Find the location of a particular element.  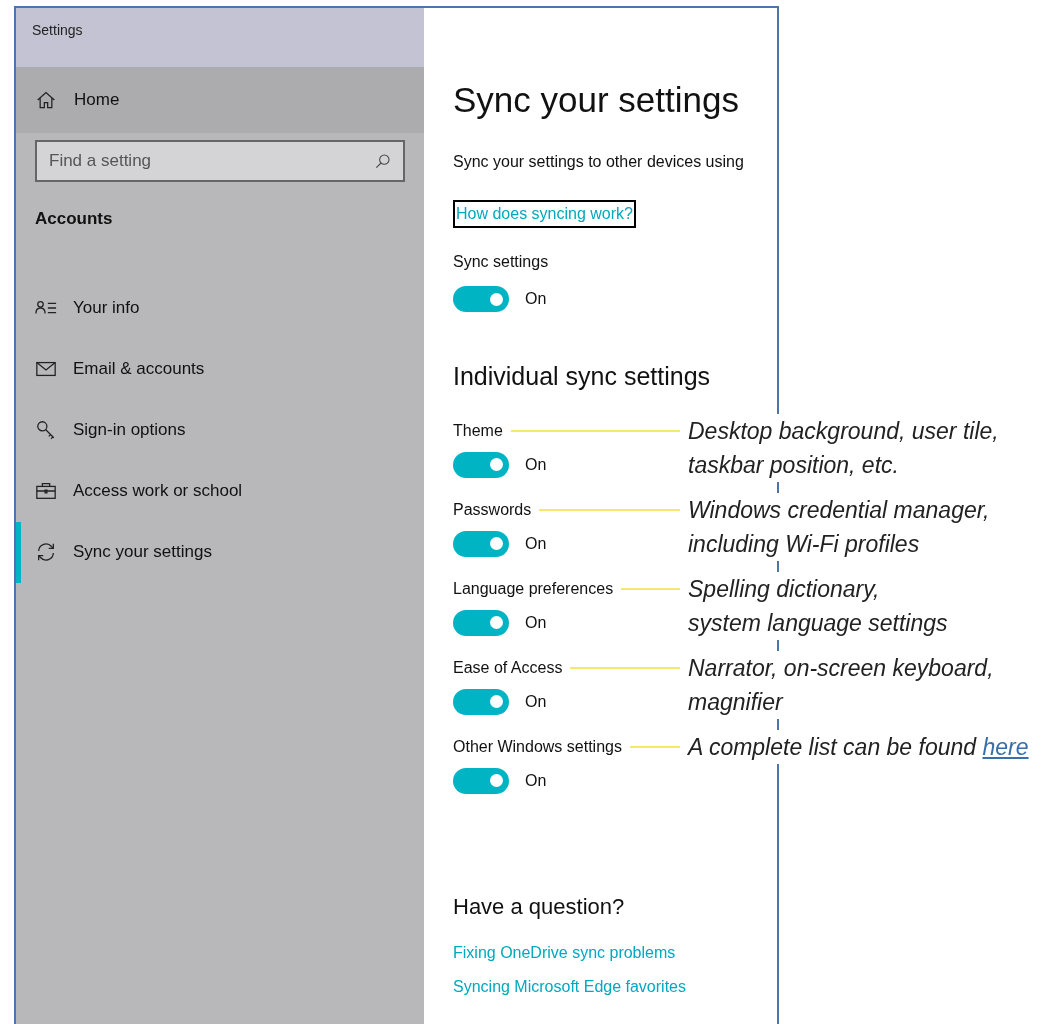

here-link: here is located at coordinates (1005, 746).